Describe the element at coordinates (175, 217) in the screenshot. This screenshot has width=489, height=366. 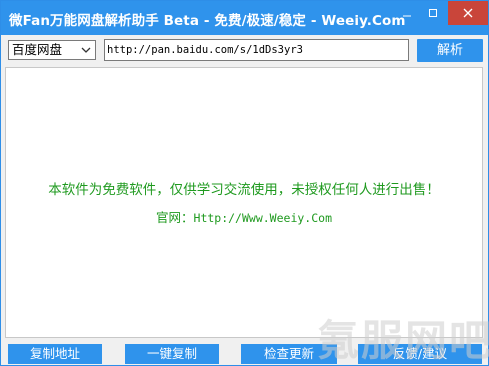
I see `official-site-label: 官网：` at that location.